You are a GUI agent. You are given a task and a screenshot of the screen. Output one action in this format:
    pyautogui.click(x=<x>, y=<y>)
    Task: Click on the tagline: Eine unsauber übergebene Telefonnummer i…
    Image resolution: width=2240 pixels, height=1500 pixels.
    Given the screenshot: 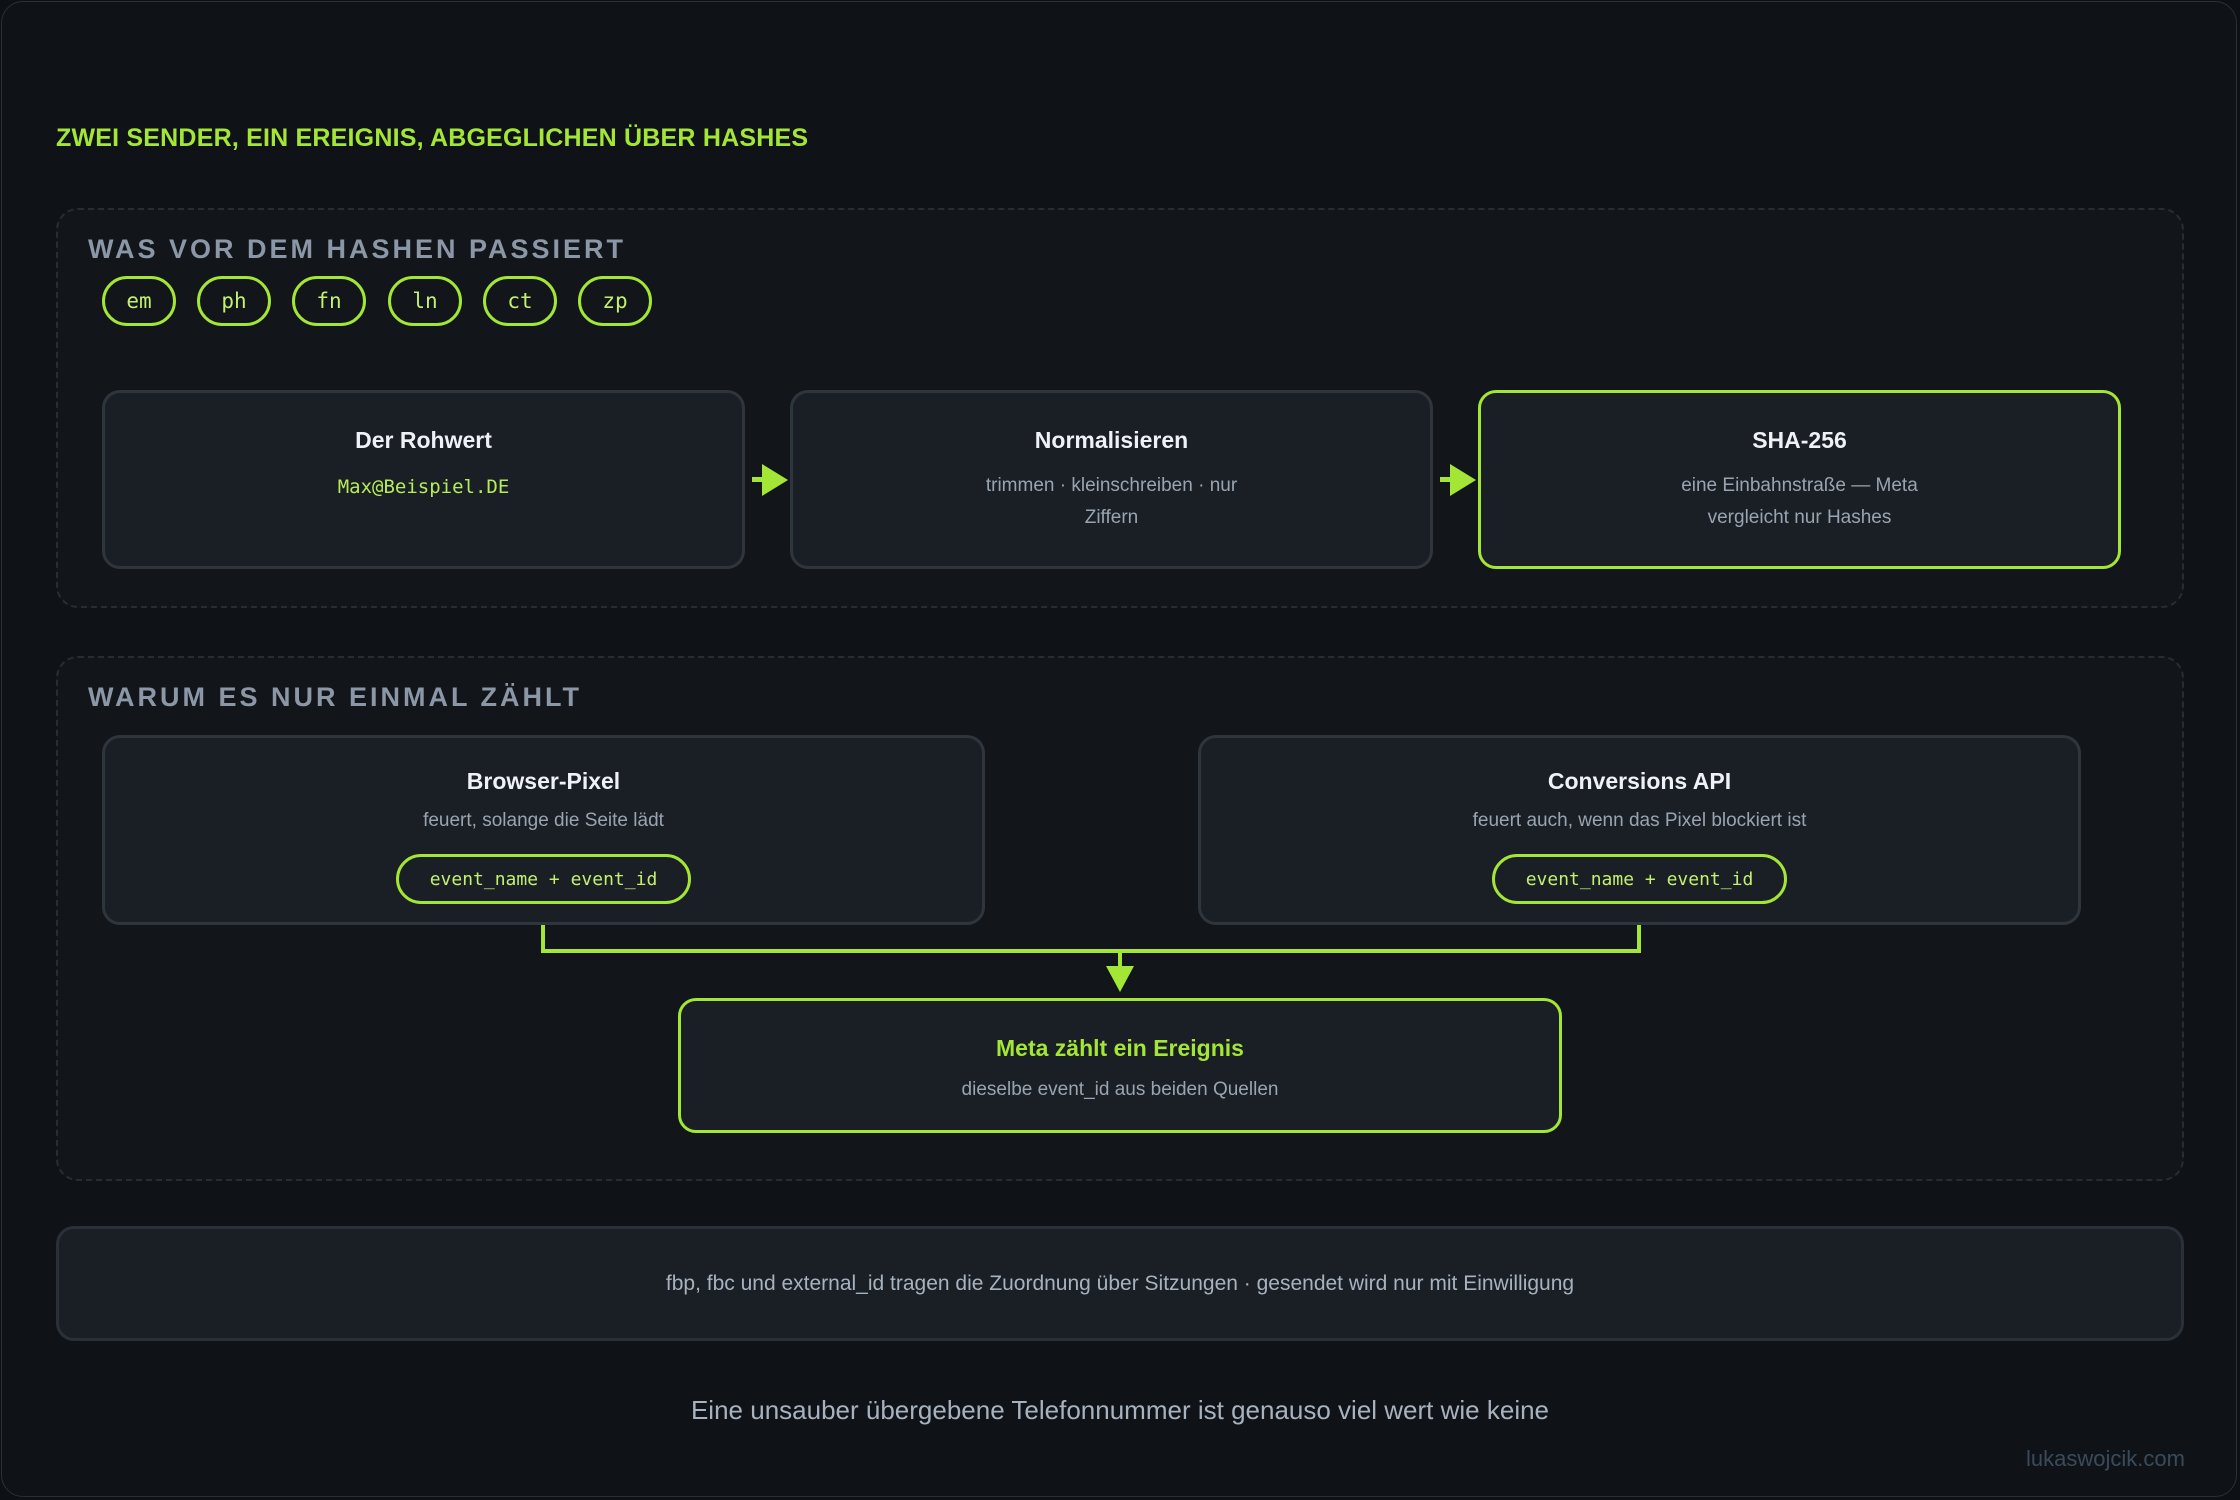 What is the action you would take?
    pyautogui.click(x=1120, y=1410)
    